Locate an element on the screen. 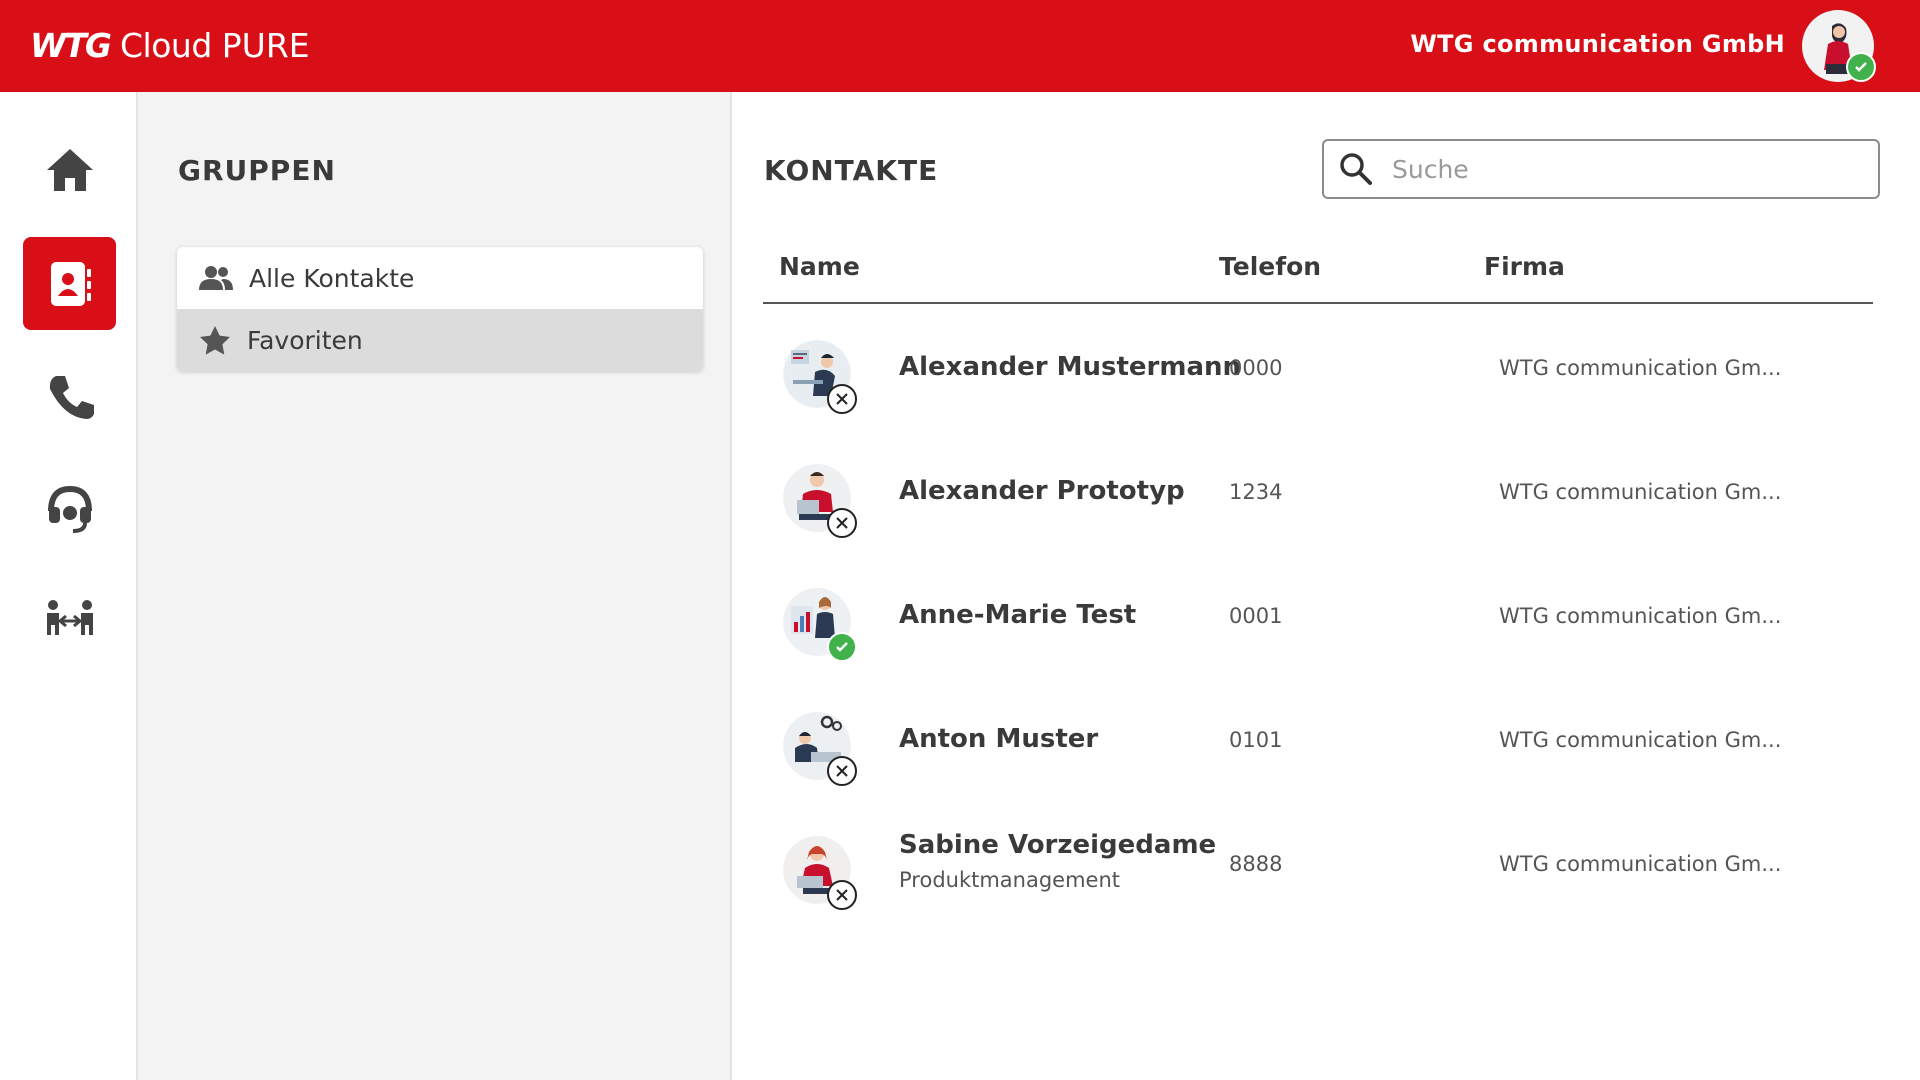  contact-subtitle: Produktmanagement is located at coordinates (1010, 880).